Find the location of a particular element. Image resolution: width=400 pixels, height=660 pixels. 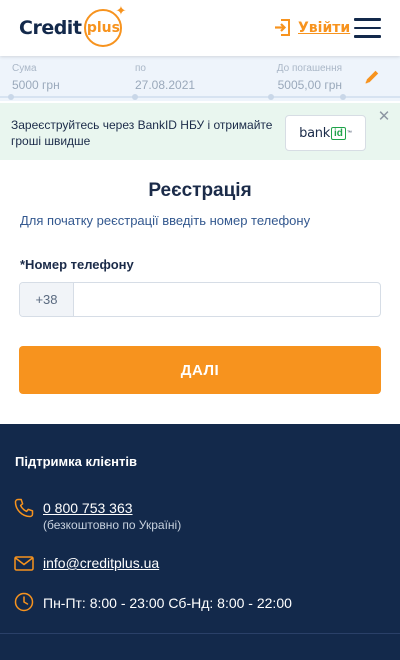

login-label: Увійти is located at coordinates (324, 27).